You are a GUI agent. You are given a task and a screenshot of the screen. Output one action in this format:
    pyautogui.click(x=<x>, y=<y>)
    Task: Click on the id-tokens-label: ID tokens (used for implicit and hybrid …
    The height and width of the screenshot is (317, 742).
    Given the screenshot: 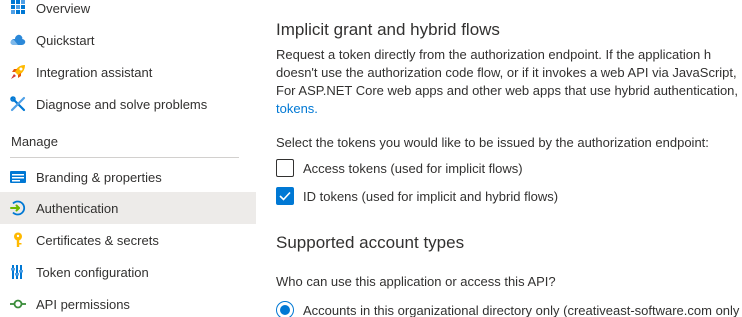 What is the action you would take?
    pyautogui.click(x=431, y=196)
    